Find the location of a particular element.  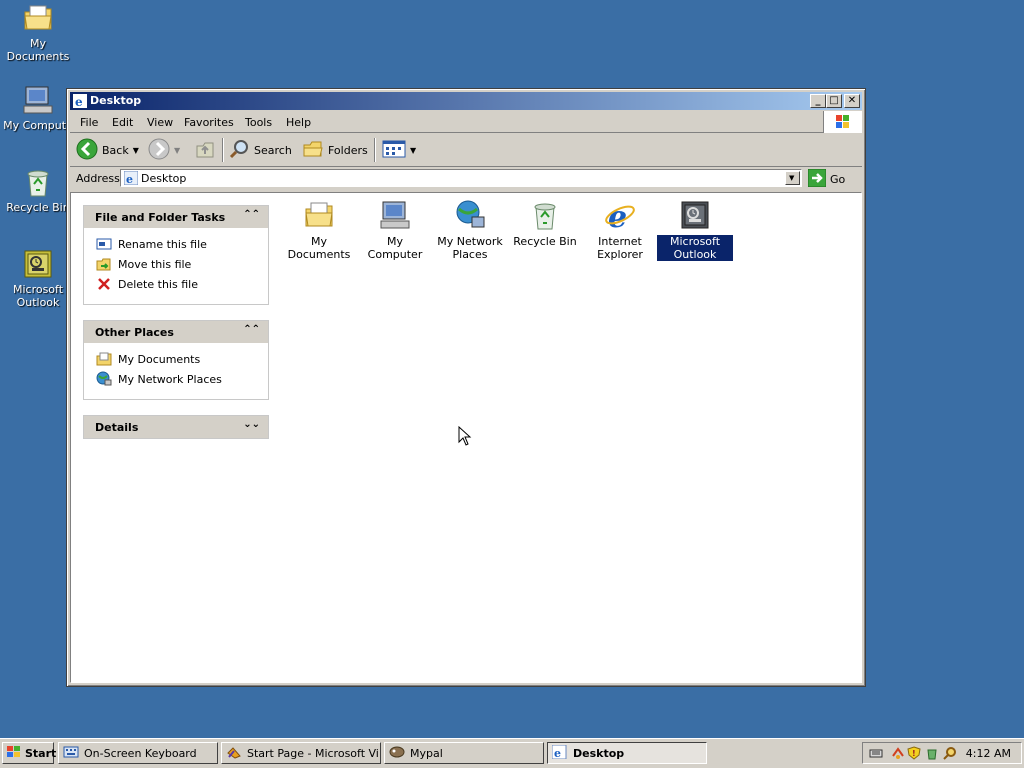

other-place-my-network-places: My Network Places is located at coordinates (182, 379).